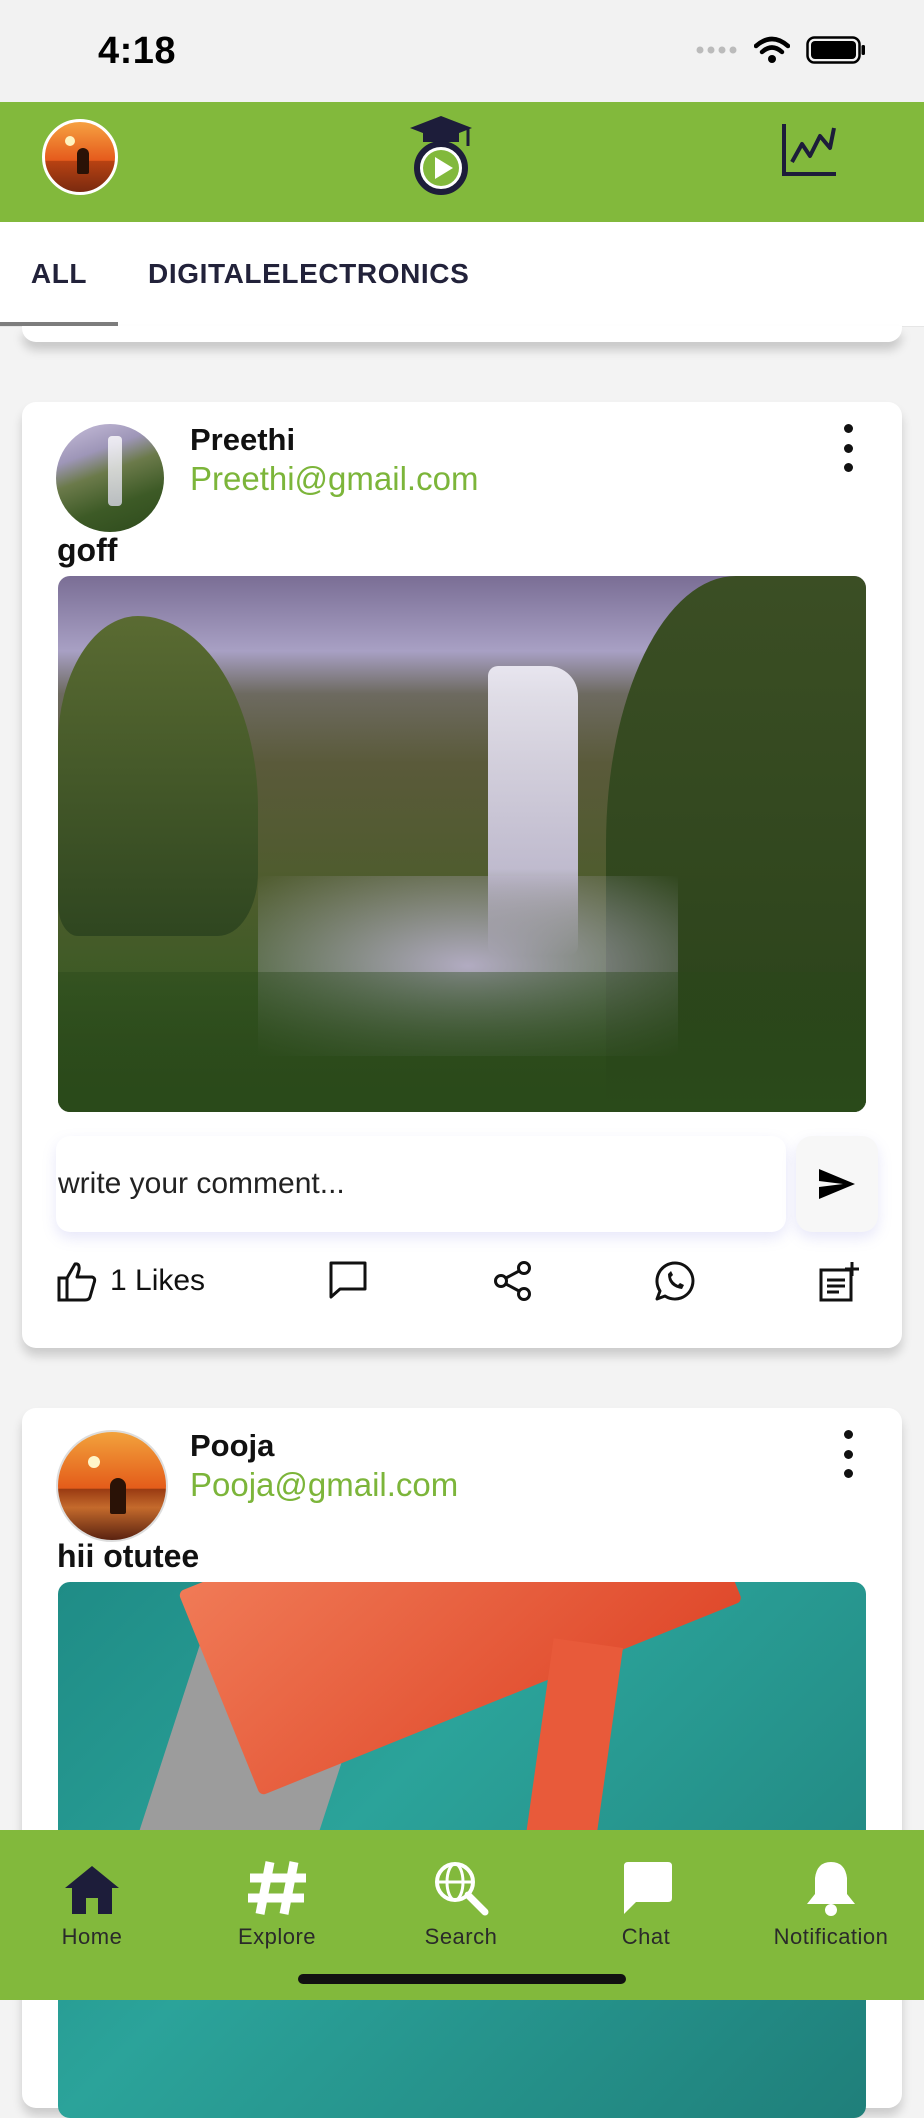 The height and width of the screenshot is (2118, 924). I want to click on comment-icon, so click(348, 1280).